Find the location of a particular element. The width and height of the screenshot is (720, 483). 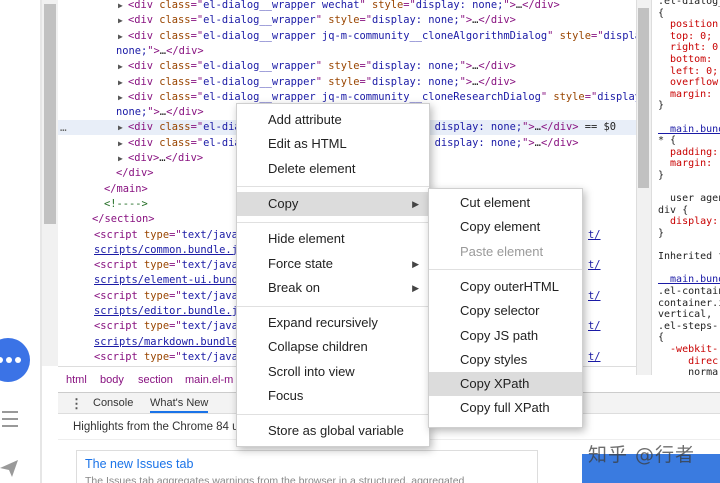

menu-item-copy-selector: Copy selector is located at coordinates (505, 311).